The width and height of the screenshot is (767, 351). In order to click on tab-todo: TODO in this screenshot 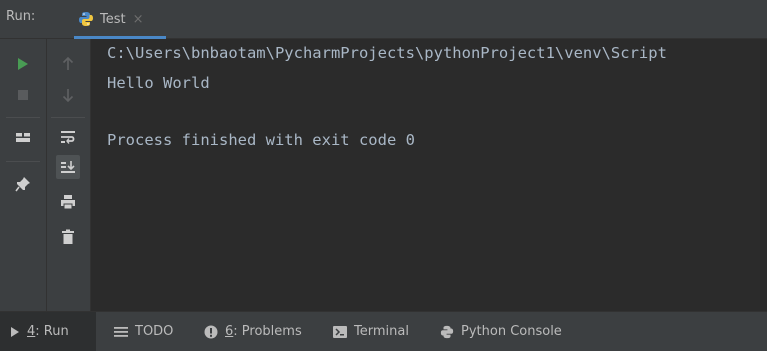, I will do `click(143, 331)`.